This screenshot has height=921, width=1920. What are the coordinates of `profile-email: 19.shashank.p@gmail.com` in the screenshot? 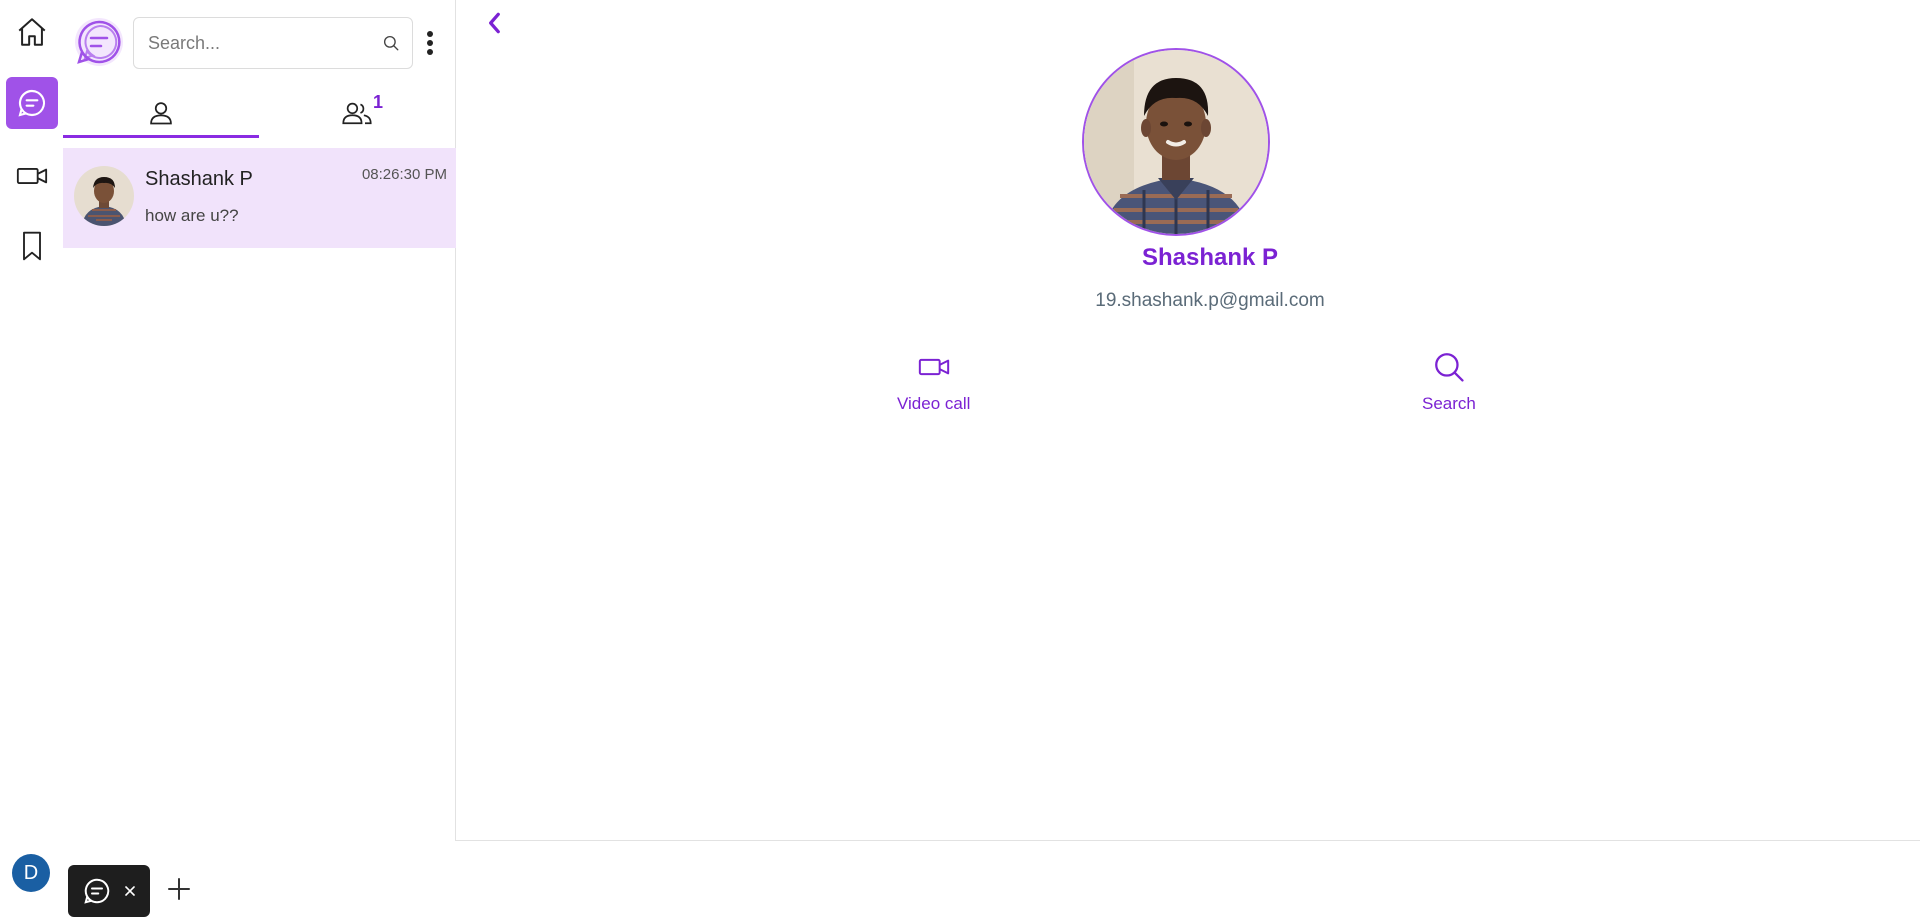 It's located at (1210, 300).